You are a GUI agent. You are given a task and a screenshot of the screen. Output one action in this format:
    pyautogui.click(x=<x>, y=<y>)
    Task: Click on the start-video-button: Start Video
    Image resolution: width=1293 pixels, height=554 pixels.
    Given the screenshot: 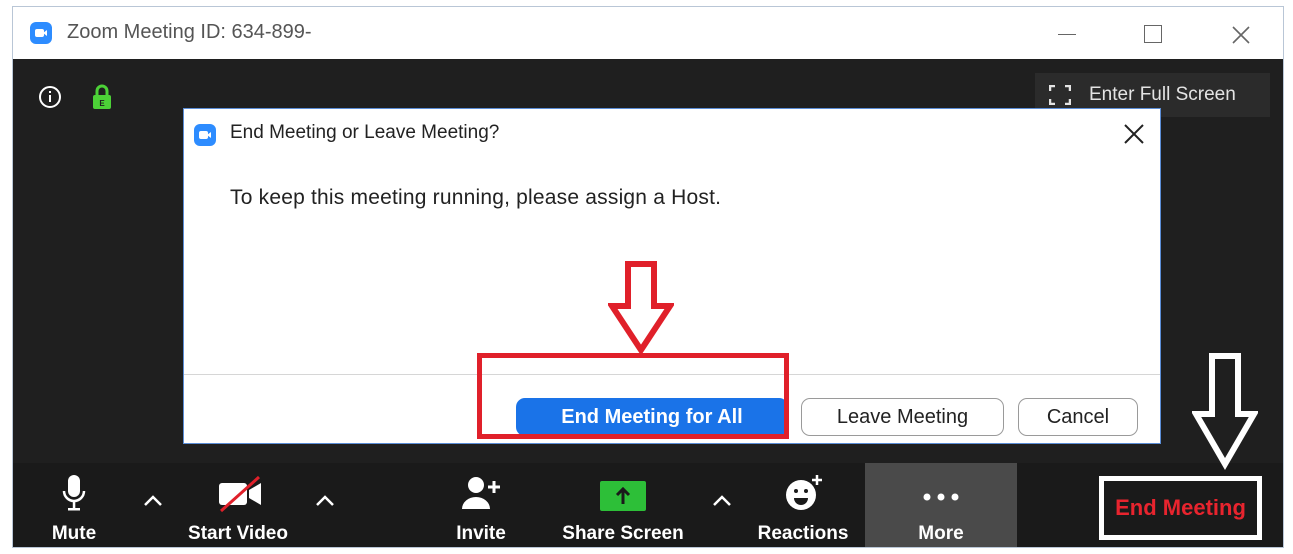 What is the action you would take?
    pyautogui.click(x=238, y=505)
    